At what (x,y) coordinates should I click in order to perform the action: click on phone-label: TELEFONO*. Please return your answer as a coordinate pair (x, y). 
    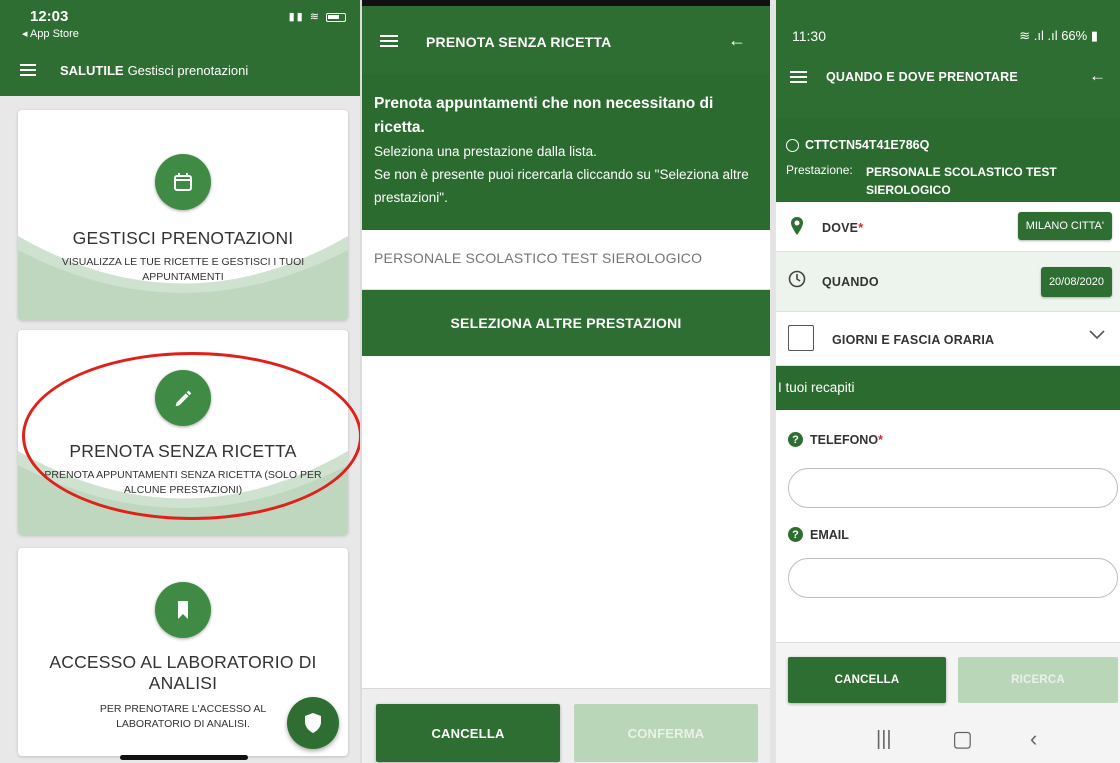
    Looking at the image, I should click on (846, 440).